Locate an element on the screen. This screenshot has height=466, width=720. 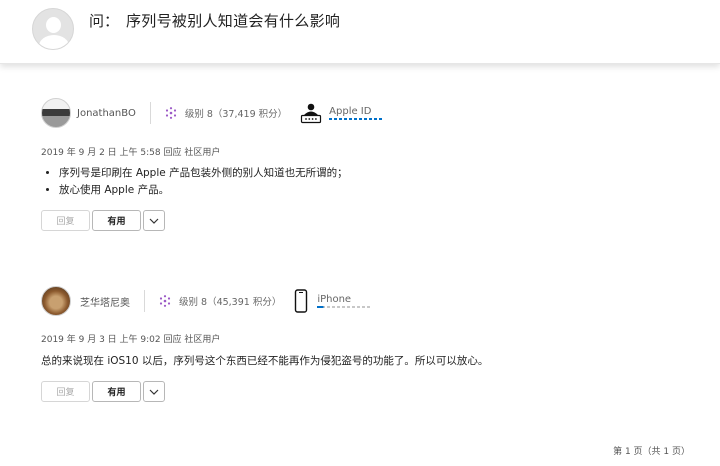
badge-label: iPhone is located at coordinates (344, 301).